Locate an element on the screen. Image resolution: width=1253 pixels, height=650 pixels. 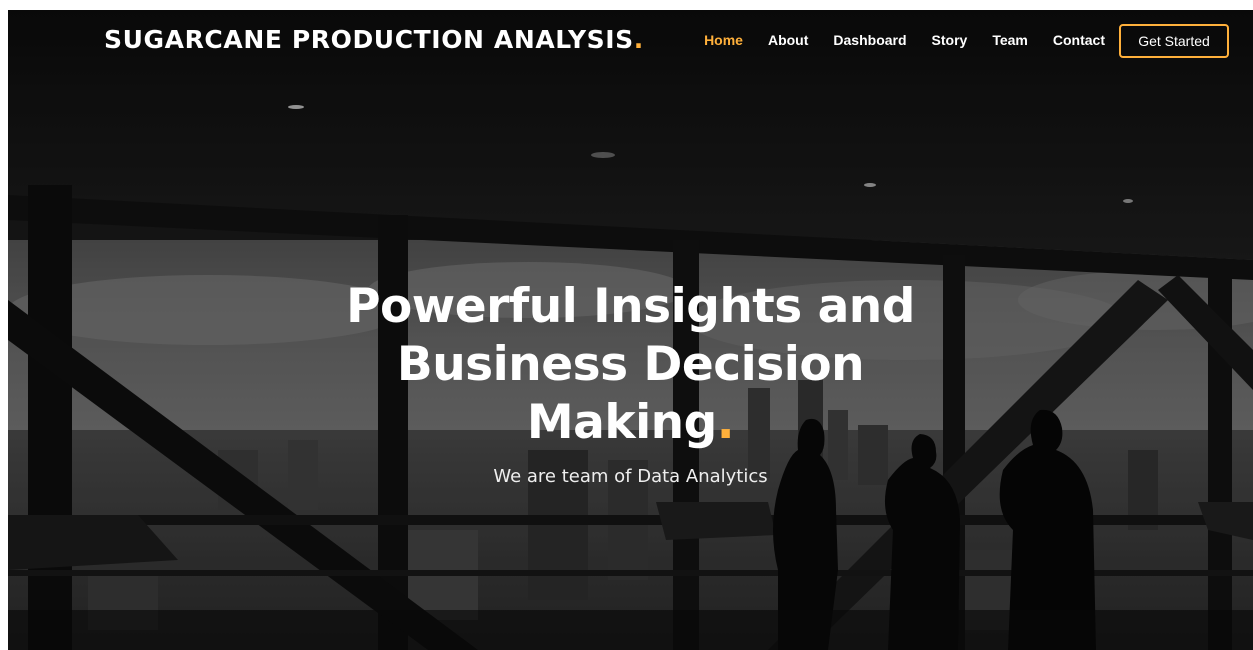
get-started-button: Get Started is located at coordinates (1174, 41).